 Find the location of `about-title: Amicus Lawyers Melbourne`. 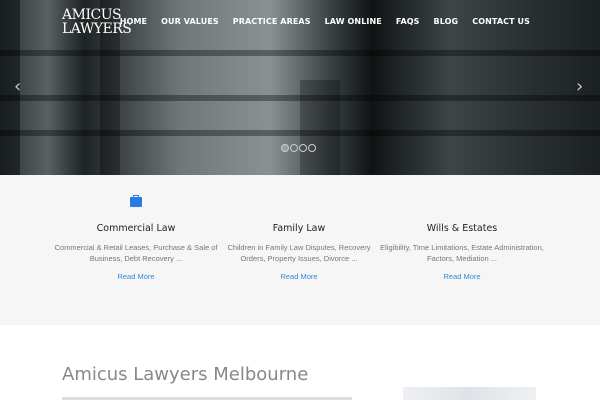

about-title: Amicus Lawyers Melbourne is located at coordinates (185, 374).